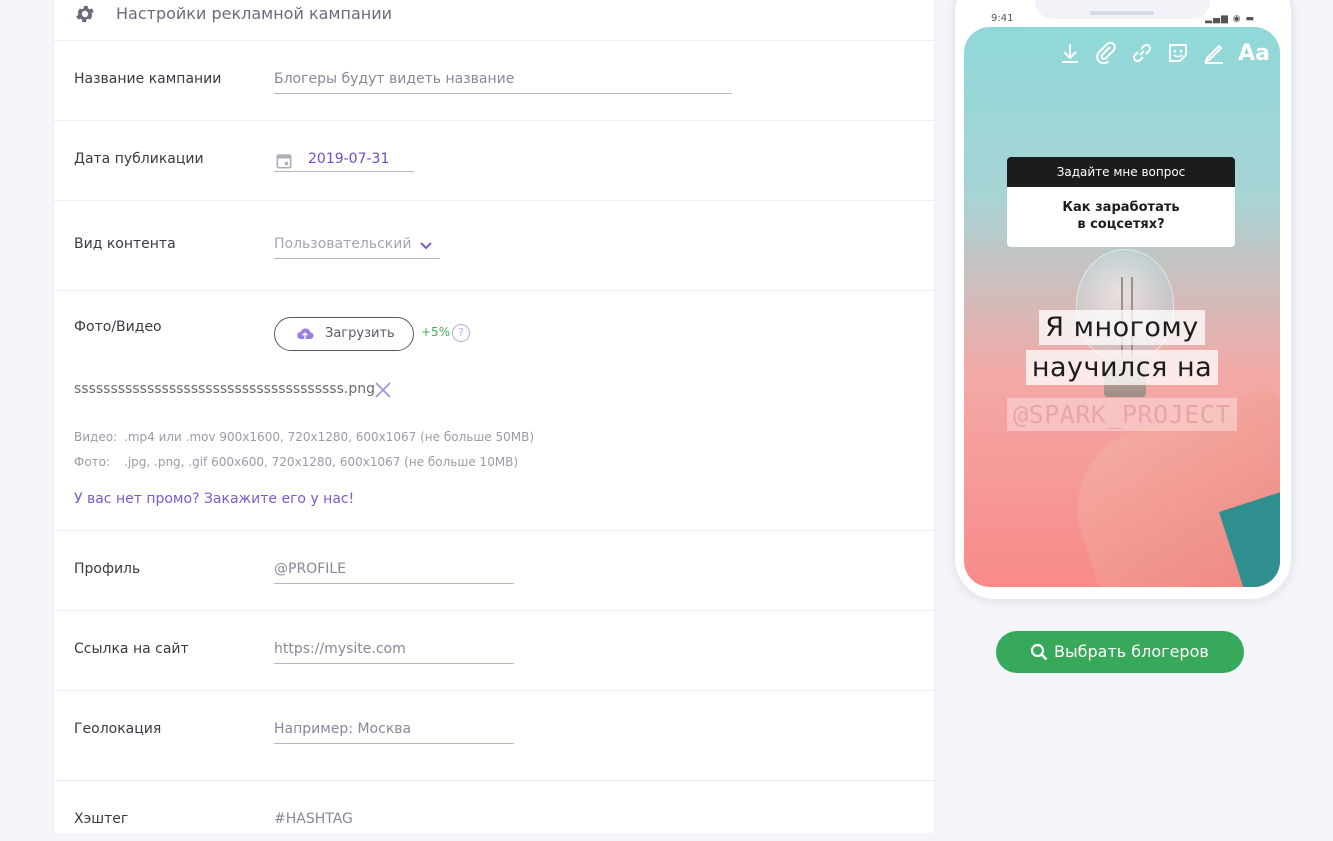 Image resolution: width=1333 pixels, height=841 pixels. What do you see at coordinates (494, 246) in the screenshot?
I see `content-type-row: Вид контента Пользовательский` at bounding box center [494, 246].